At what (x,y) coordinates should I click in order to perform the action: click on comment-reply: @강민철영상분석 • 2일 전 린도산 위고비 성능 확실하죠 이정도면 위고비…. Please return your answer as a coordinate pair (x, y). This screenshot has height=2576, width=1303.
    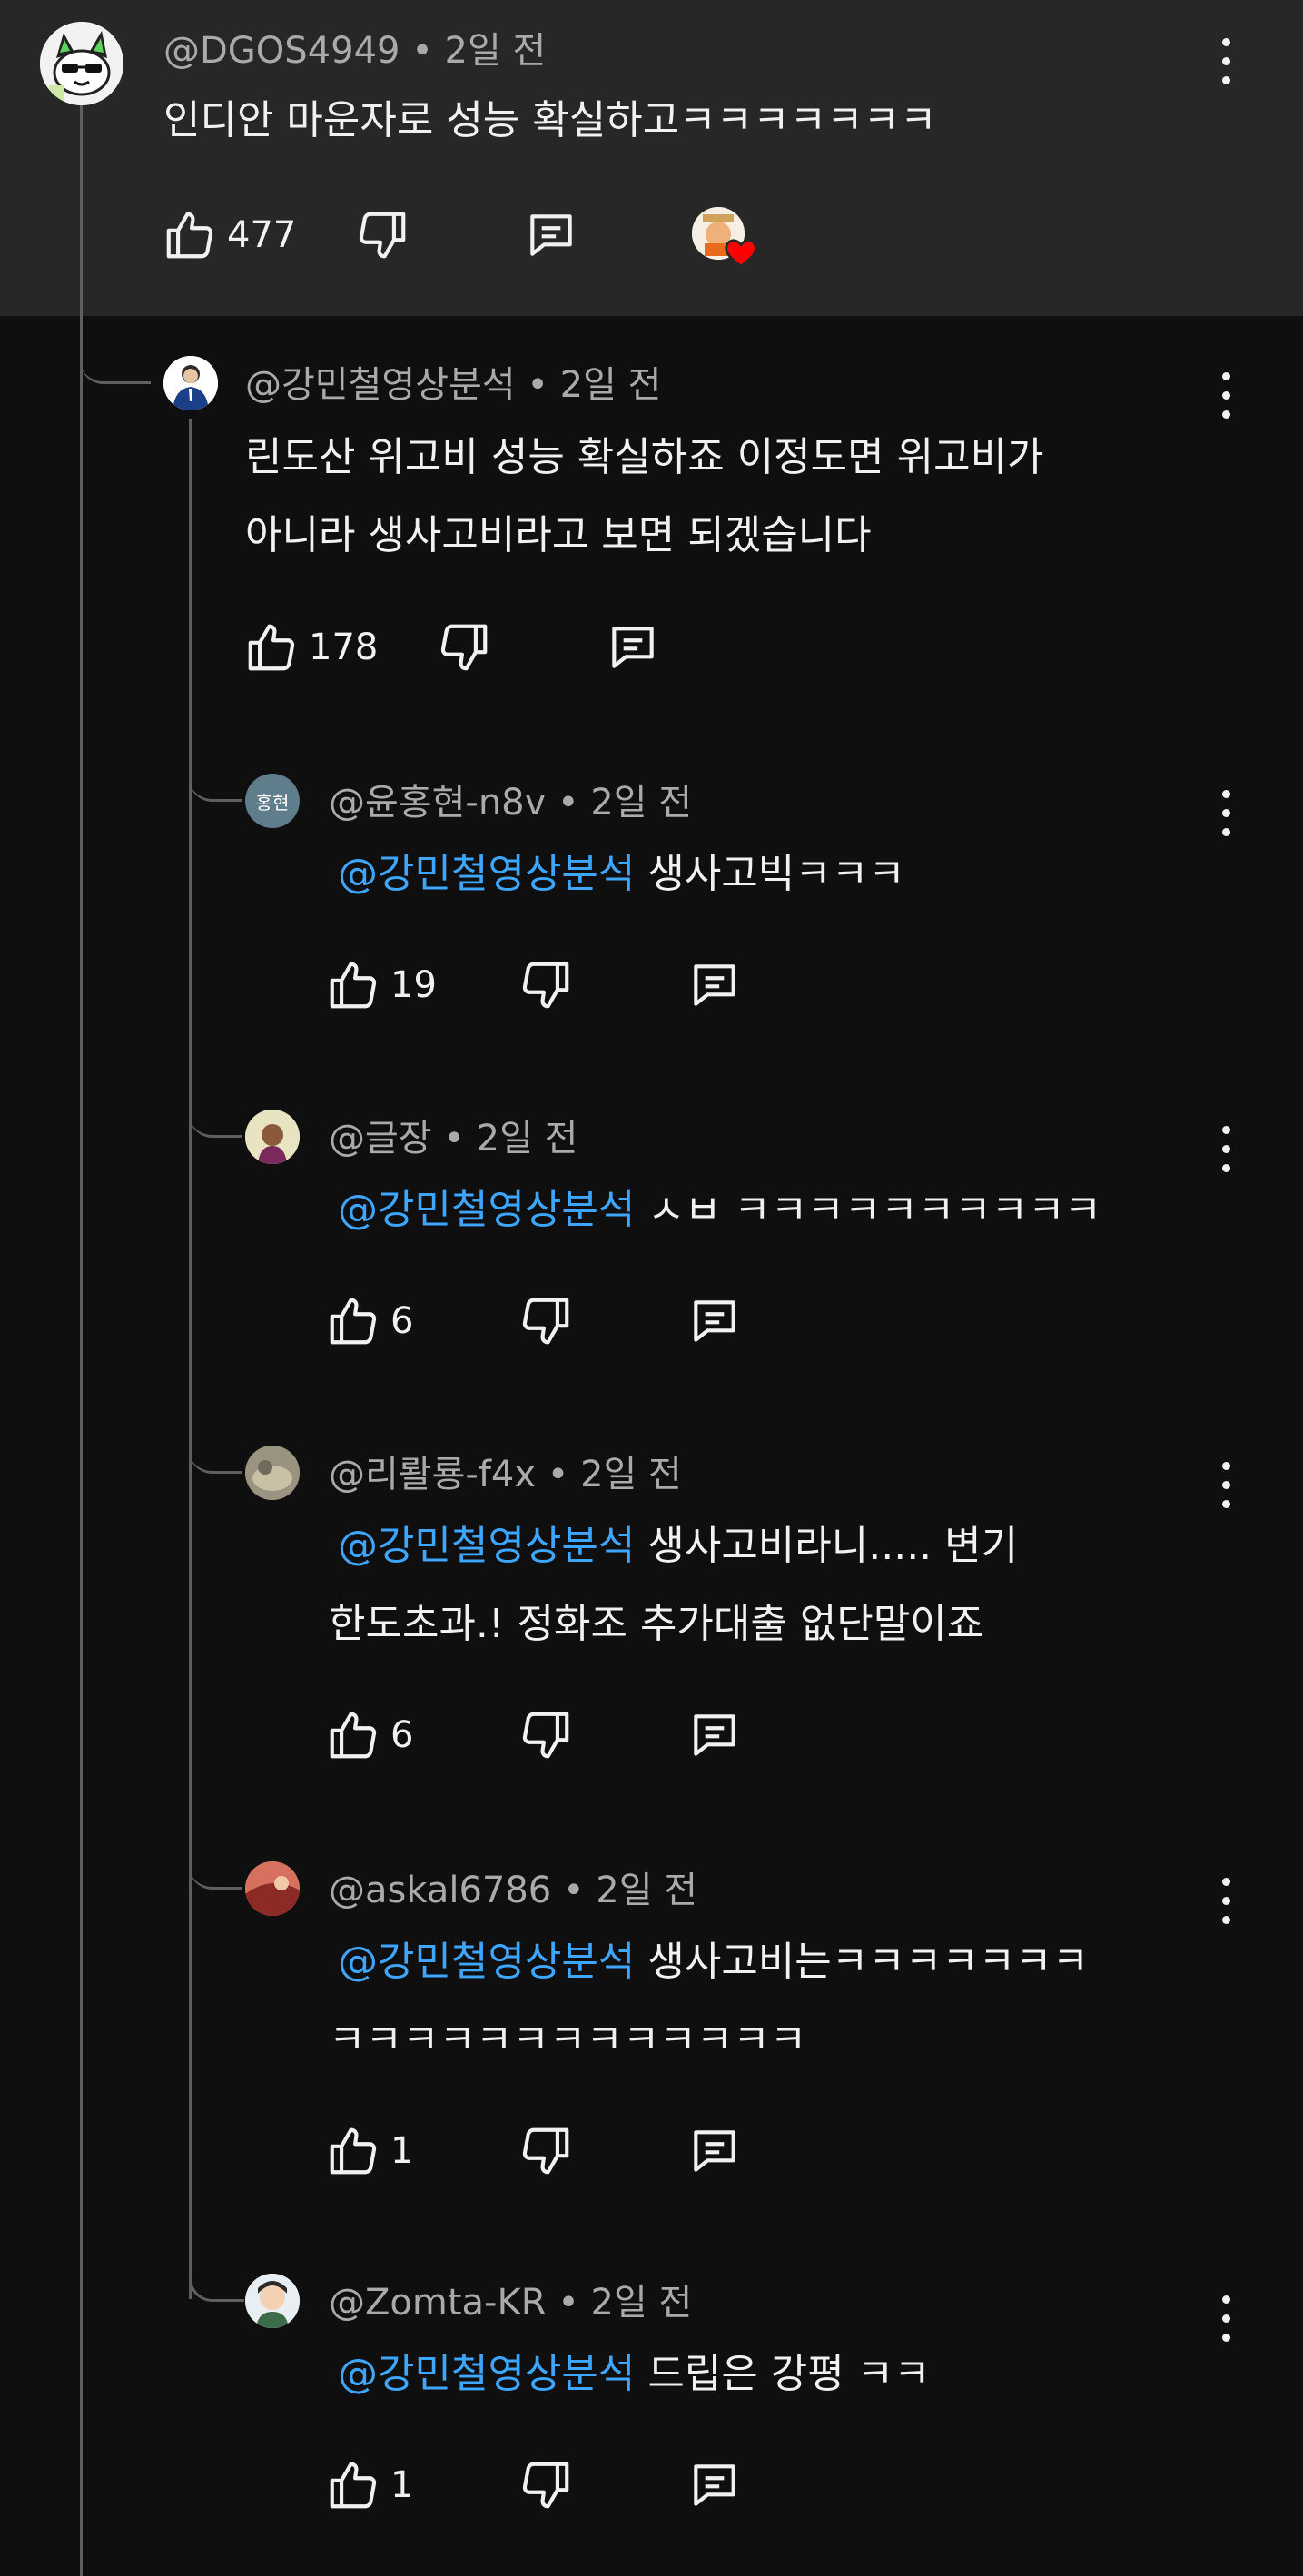
    Looking at the image, I should click on (652, 506).